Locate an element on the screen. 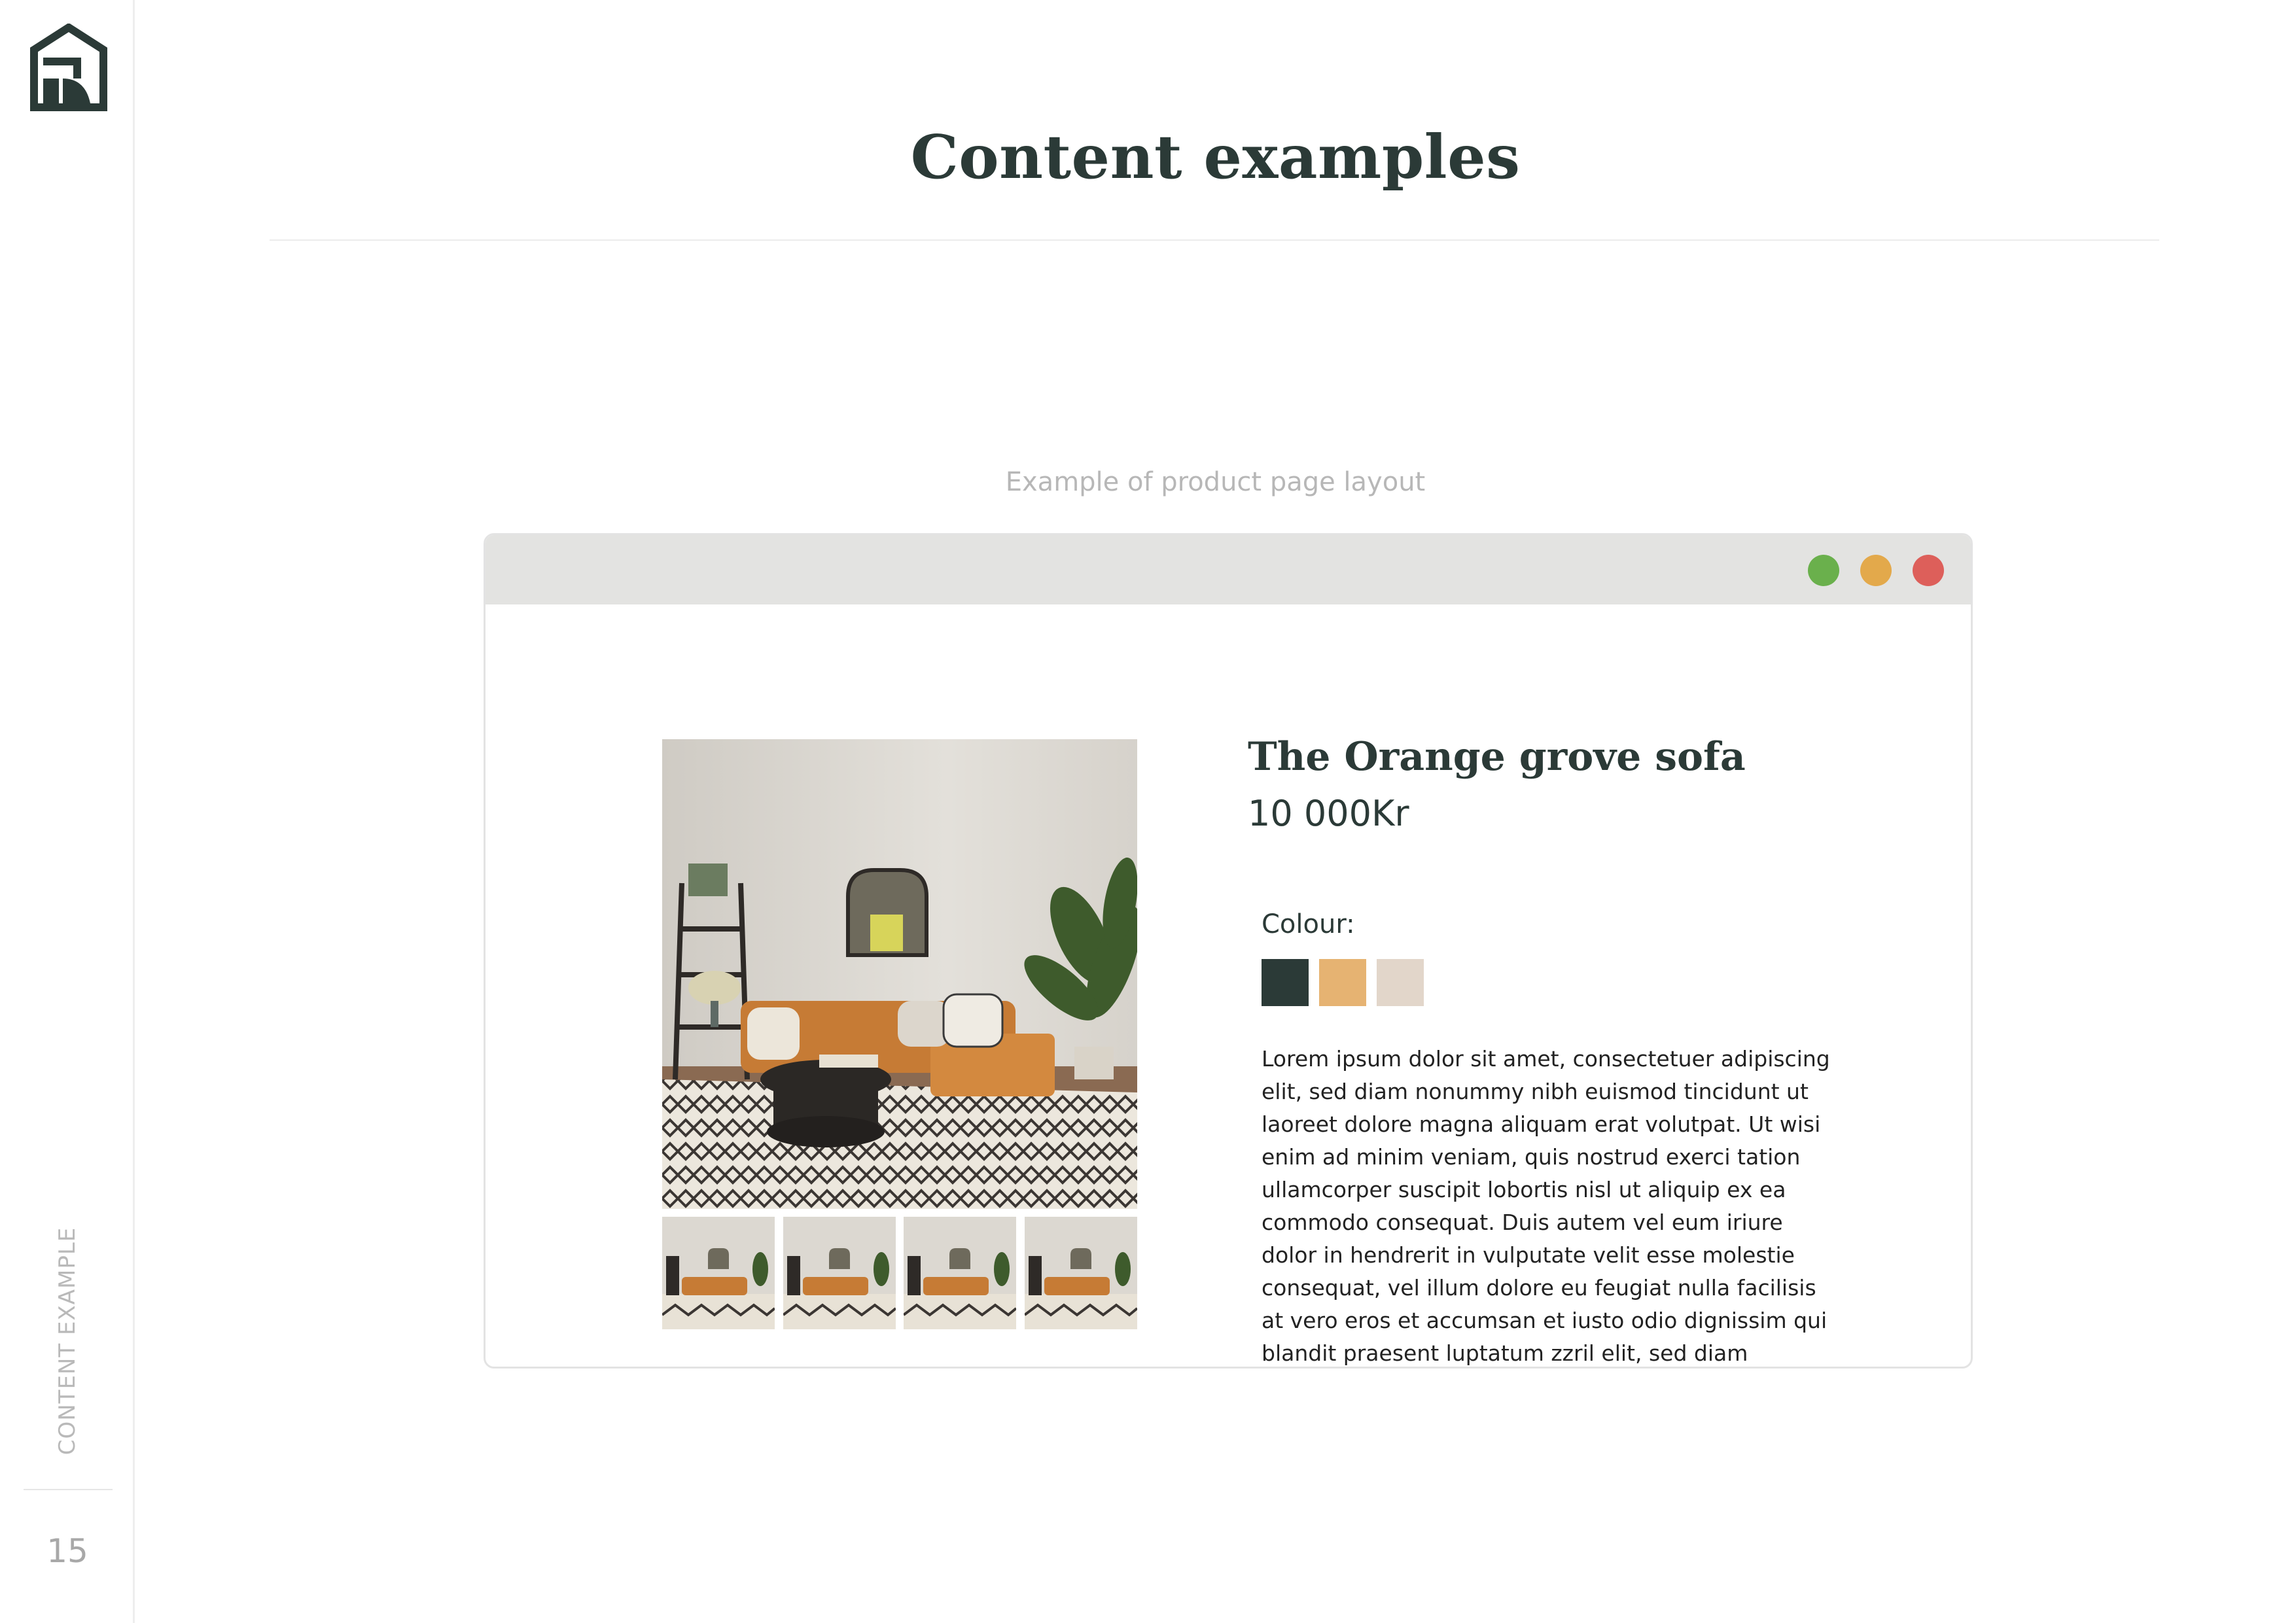 The width and height of the screenshot is (2296, 1623). window-close-button is located at coordinates (1929, 570).